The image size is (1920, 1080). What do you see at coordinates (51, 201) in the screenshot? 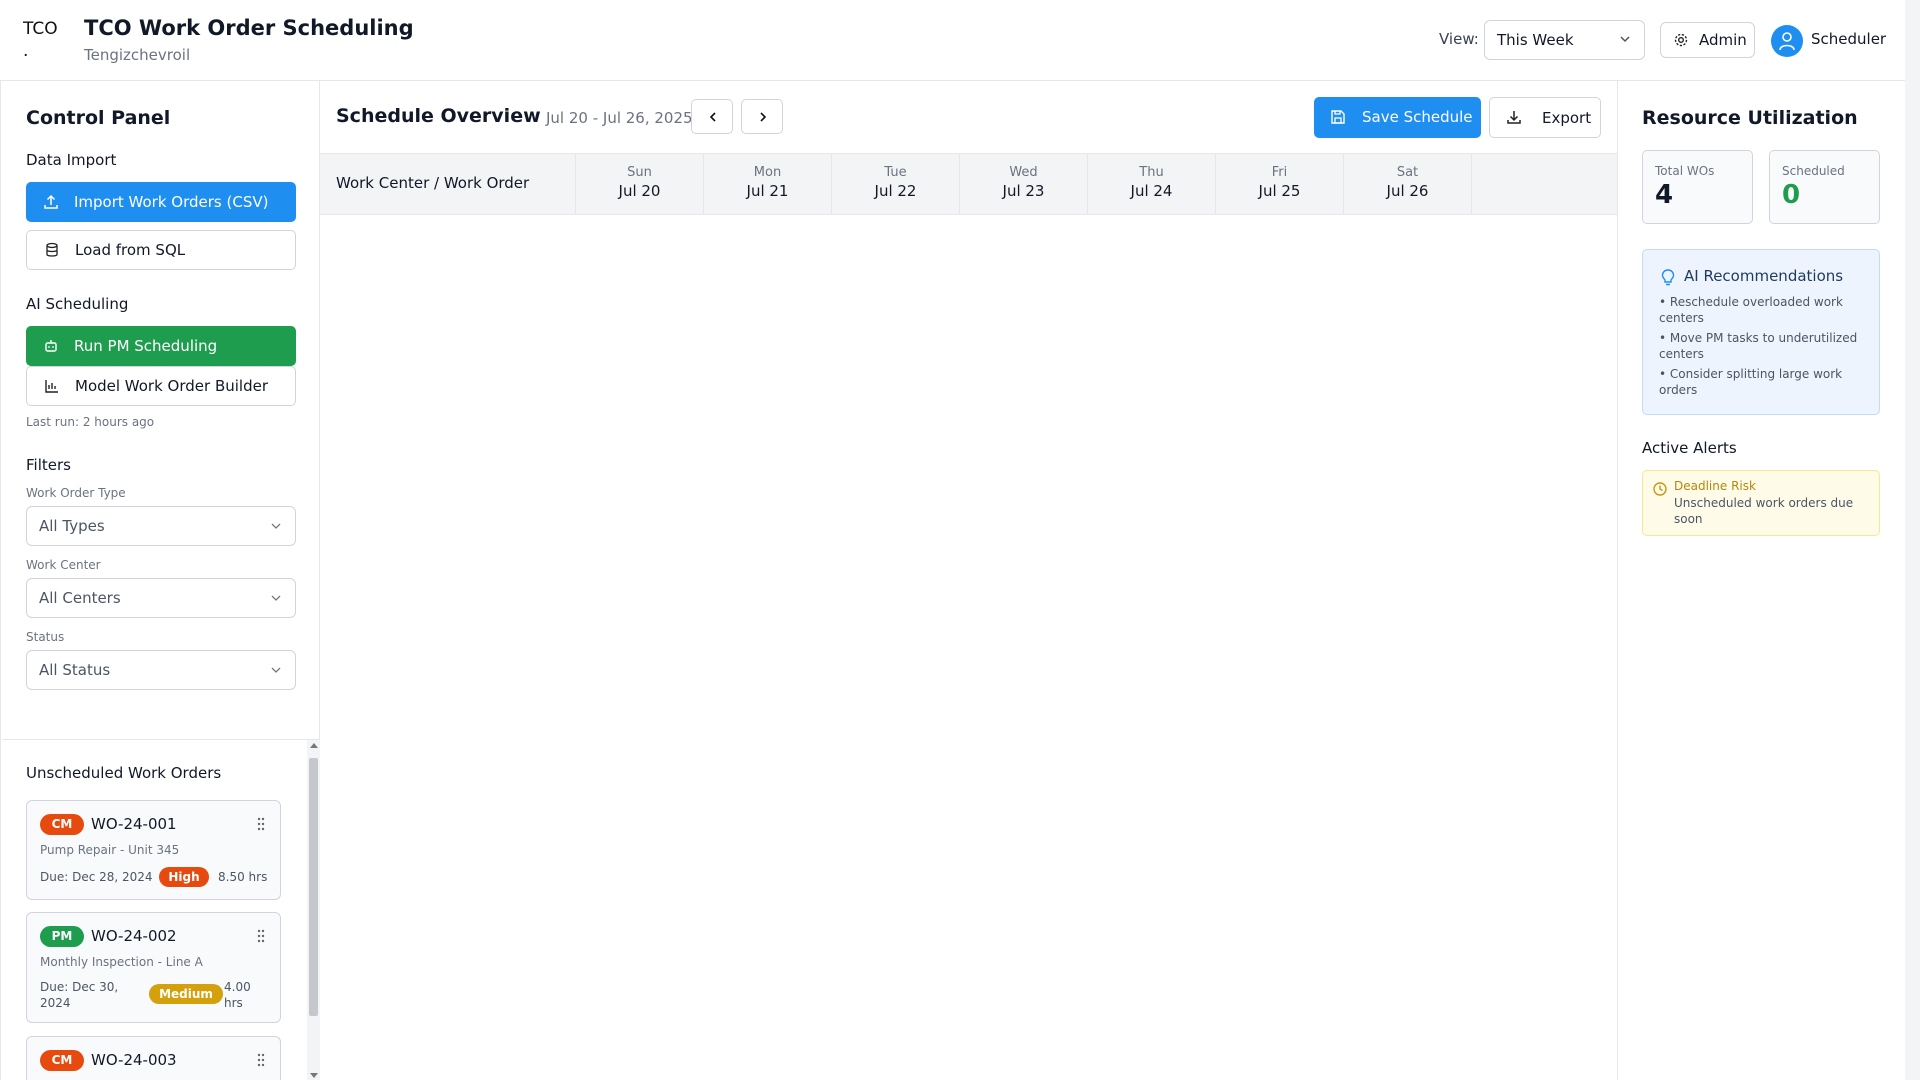
I see `upload-icon` at bounding box center [51, 201].